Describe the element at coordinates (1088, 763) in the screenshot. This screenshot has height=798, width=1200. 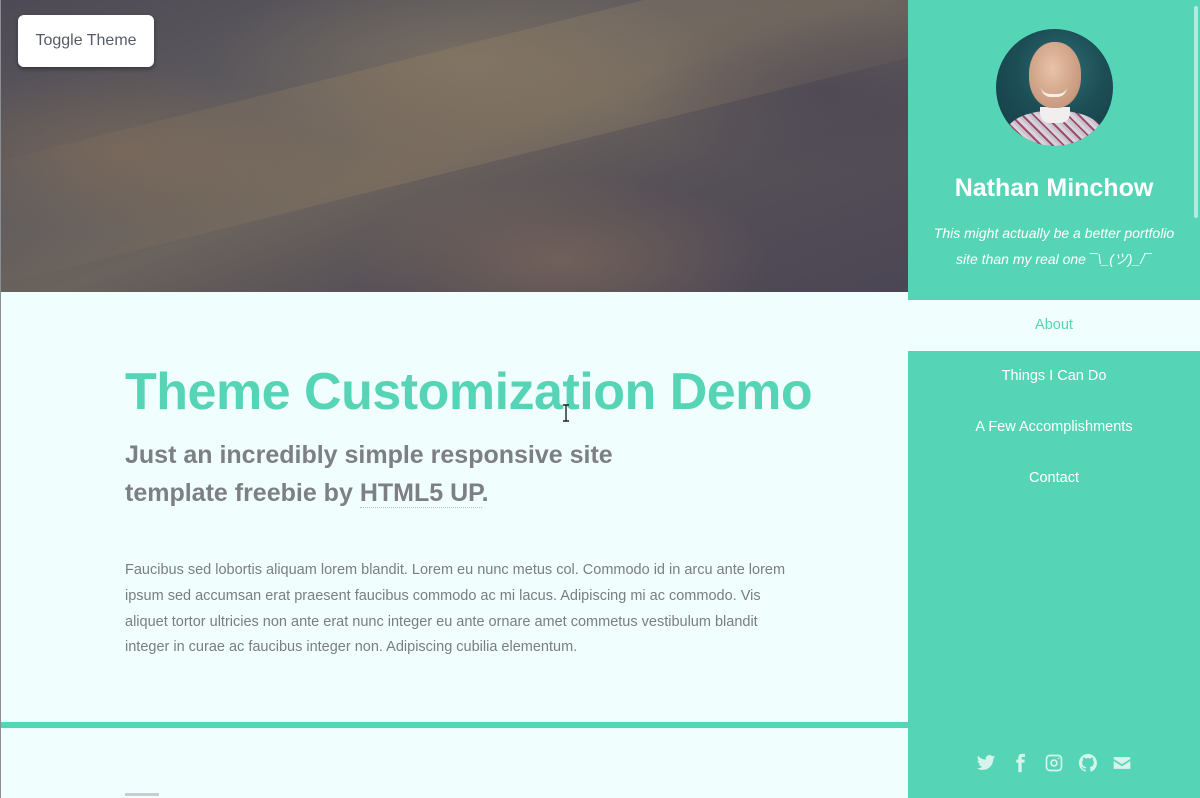
I see `github-icon` at that location.